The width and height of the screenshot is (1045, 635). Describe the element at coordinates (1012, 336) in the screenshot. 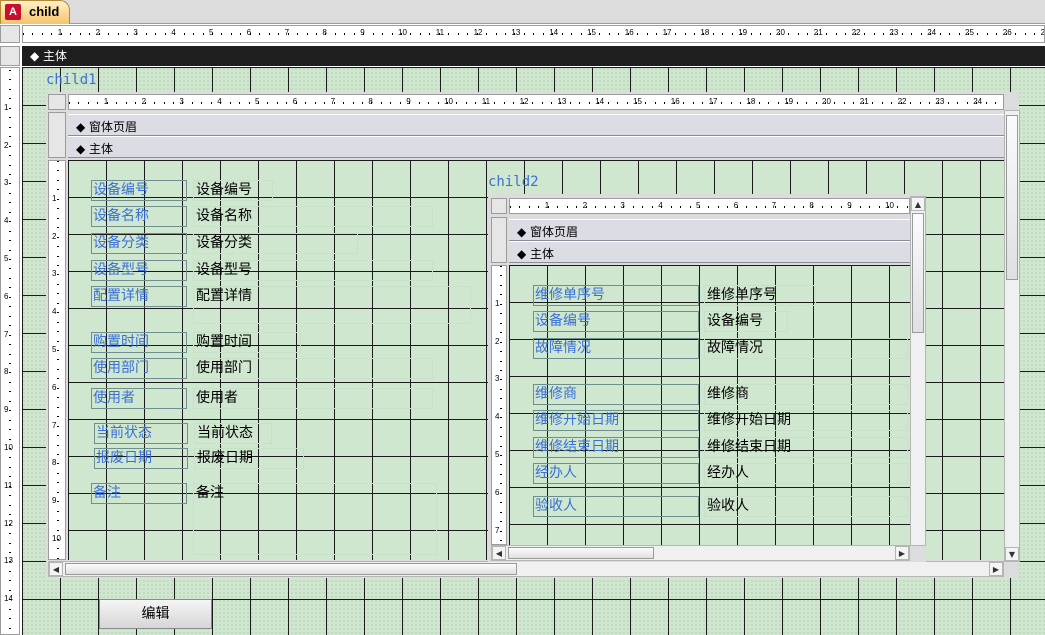

I see `child1-vertical-scrollbar: ▼` at that location.